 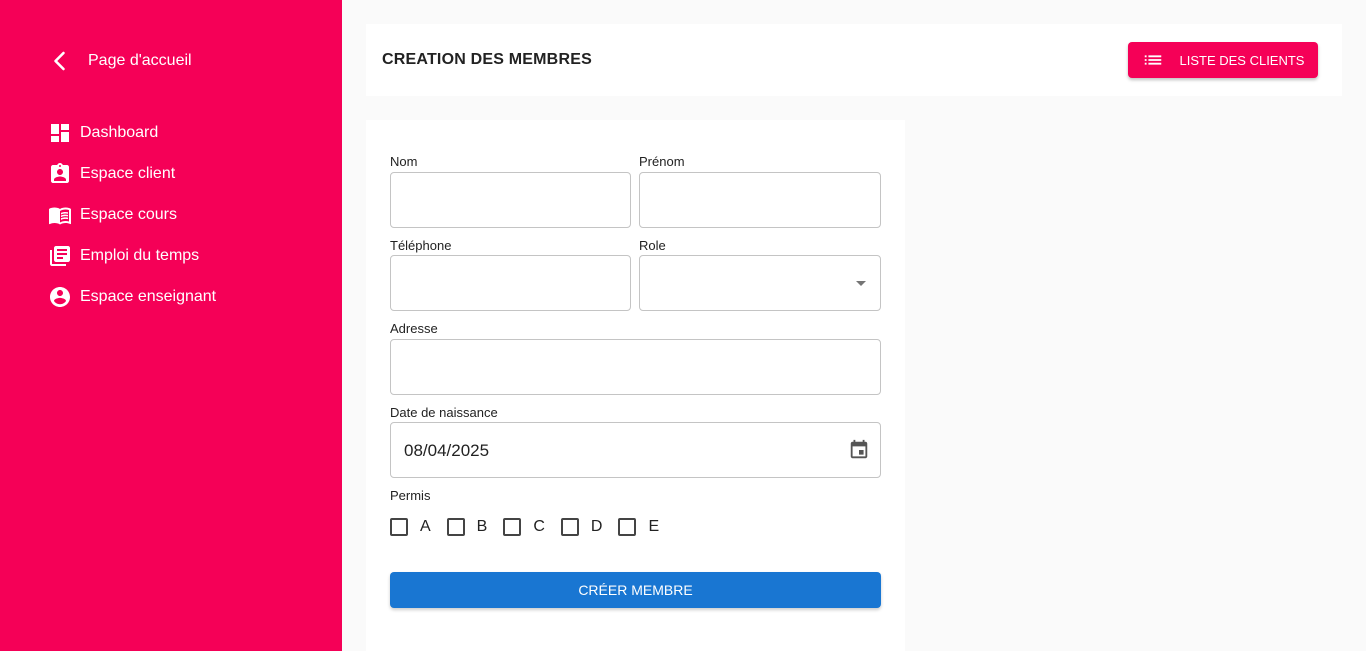 I want to click on telephone-input, so click(x=510, y=283).